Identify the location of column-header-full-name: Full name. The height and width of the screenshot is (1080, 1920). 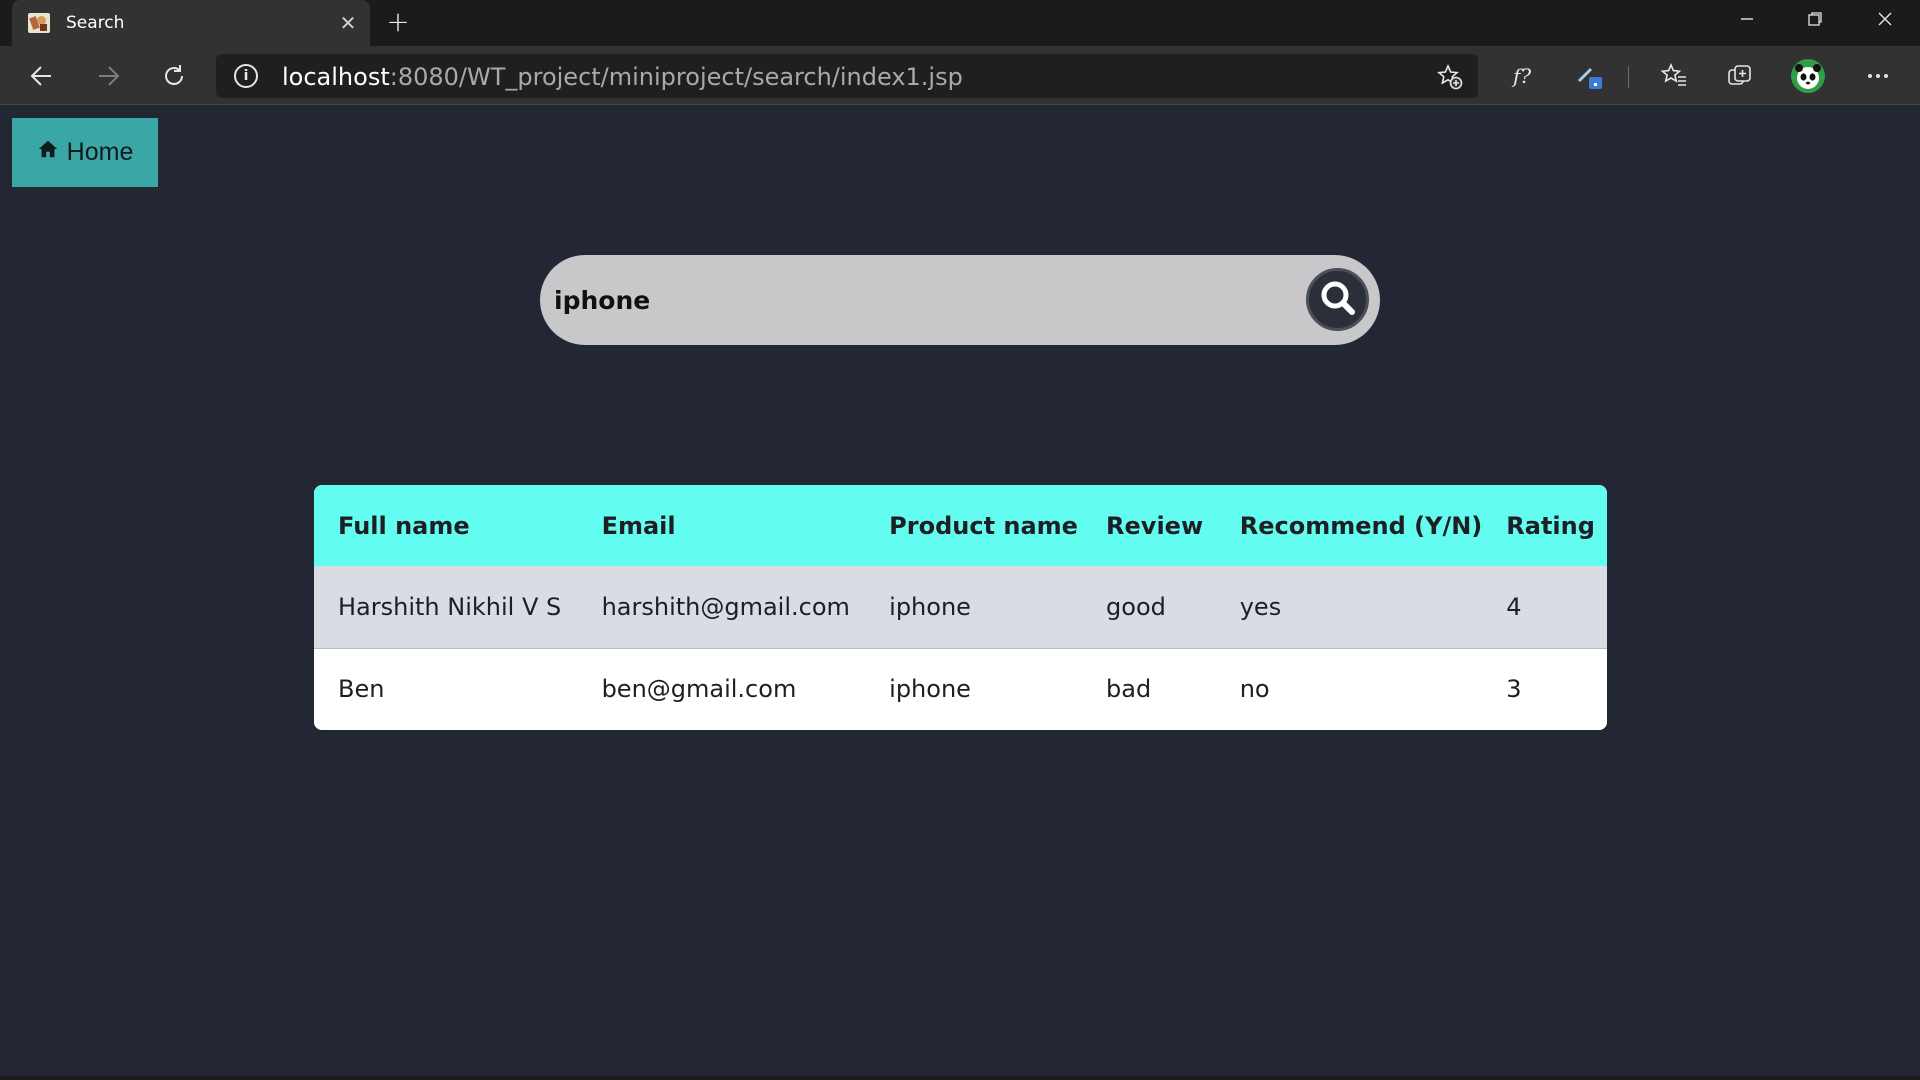
(446, 525).